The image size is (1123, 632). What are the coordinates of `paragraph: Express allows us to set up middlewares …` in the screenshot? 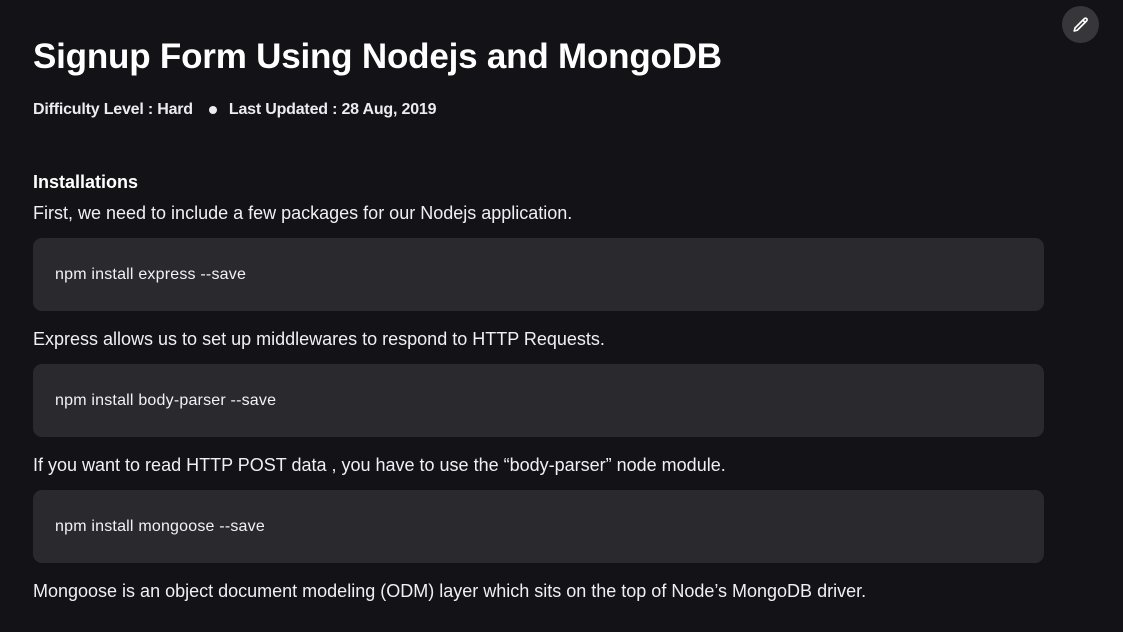 It's located at (319, 339).